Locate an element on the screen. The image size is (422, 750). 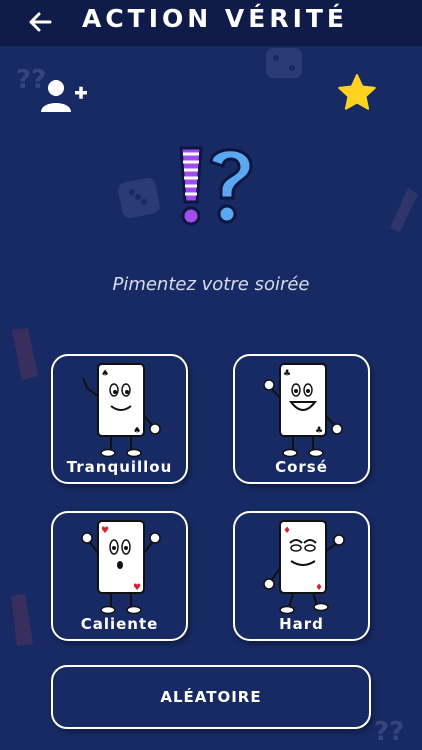
decorative-question-marks-icon: ?? is located at coordinates (389, 732).